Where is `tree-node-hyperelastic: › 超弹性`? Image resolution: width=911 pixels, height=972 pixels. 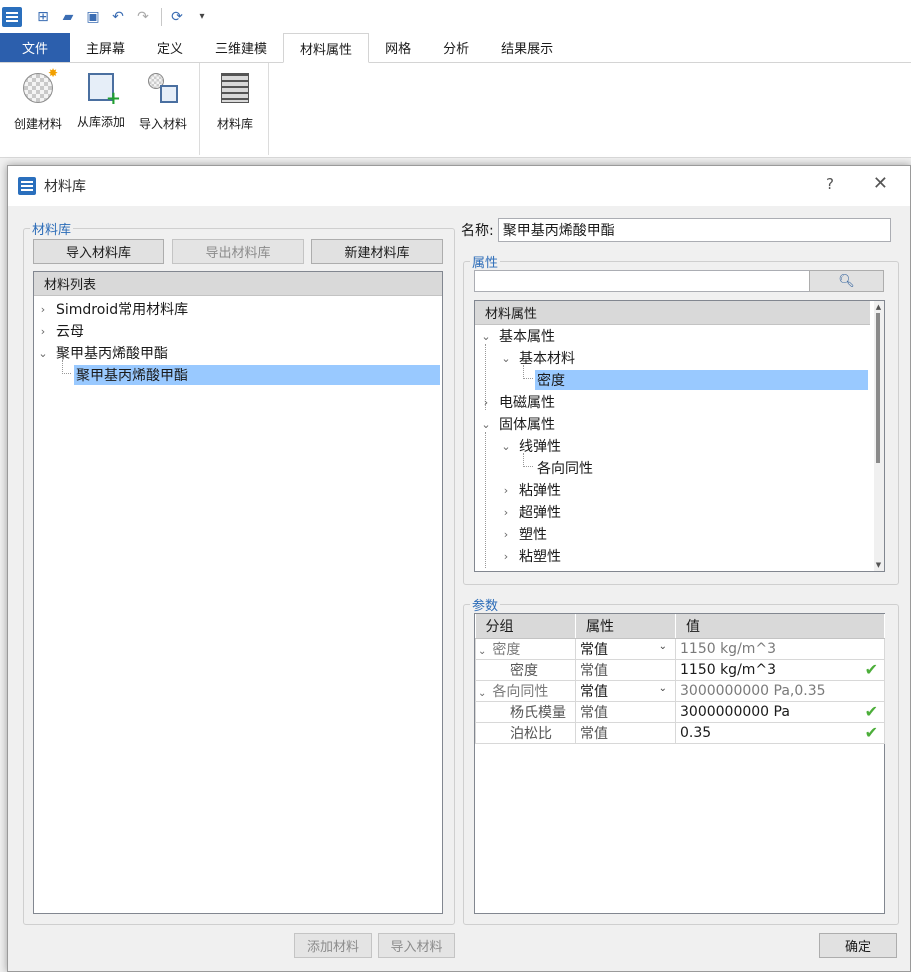 tree-node-hyperelastic: › 超弹性 is located at coordinates (679, 512).